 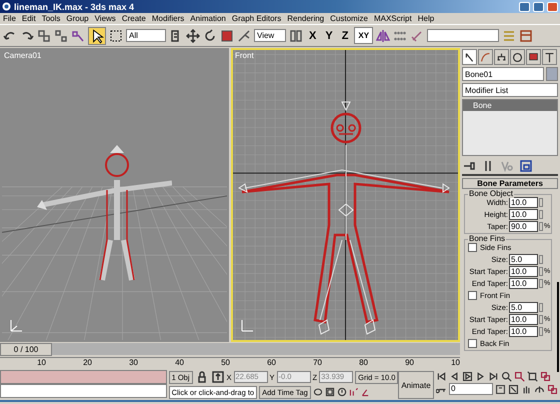 What do you see at coordinates (305, 18) in the screenshot?
I see `menu-item: Rendering` at bounding box center [305, 18].